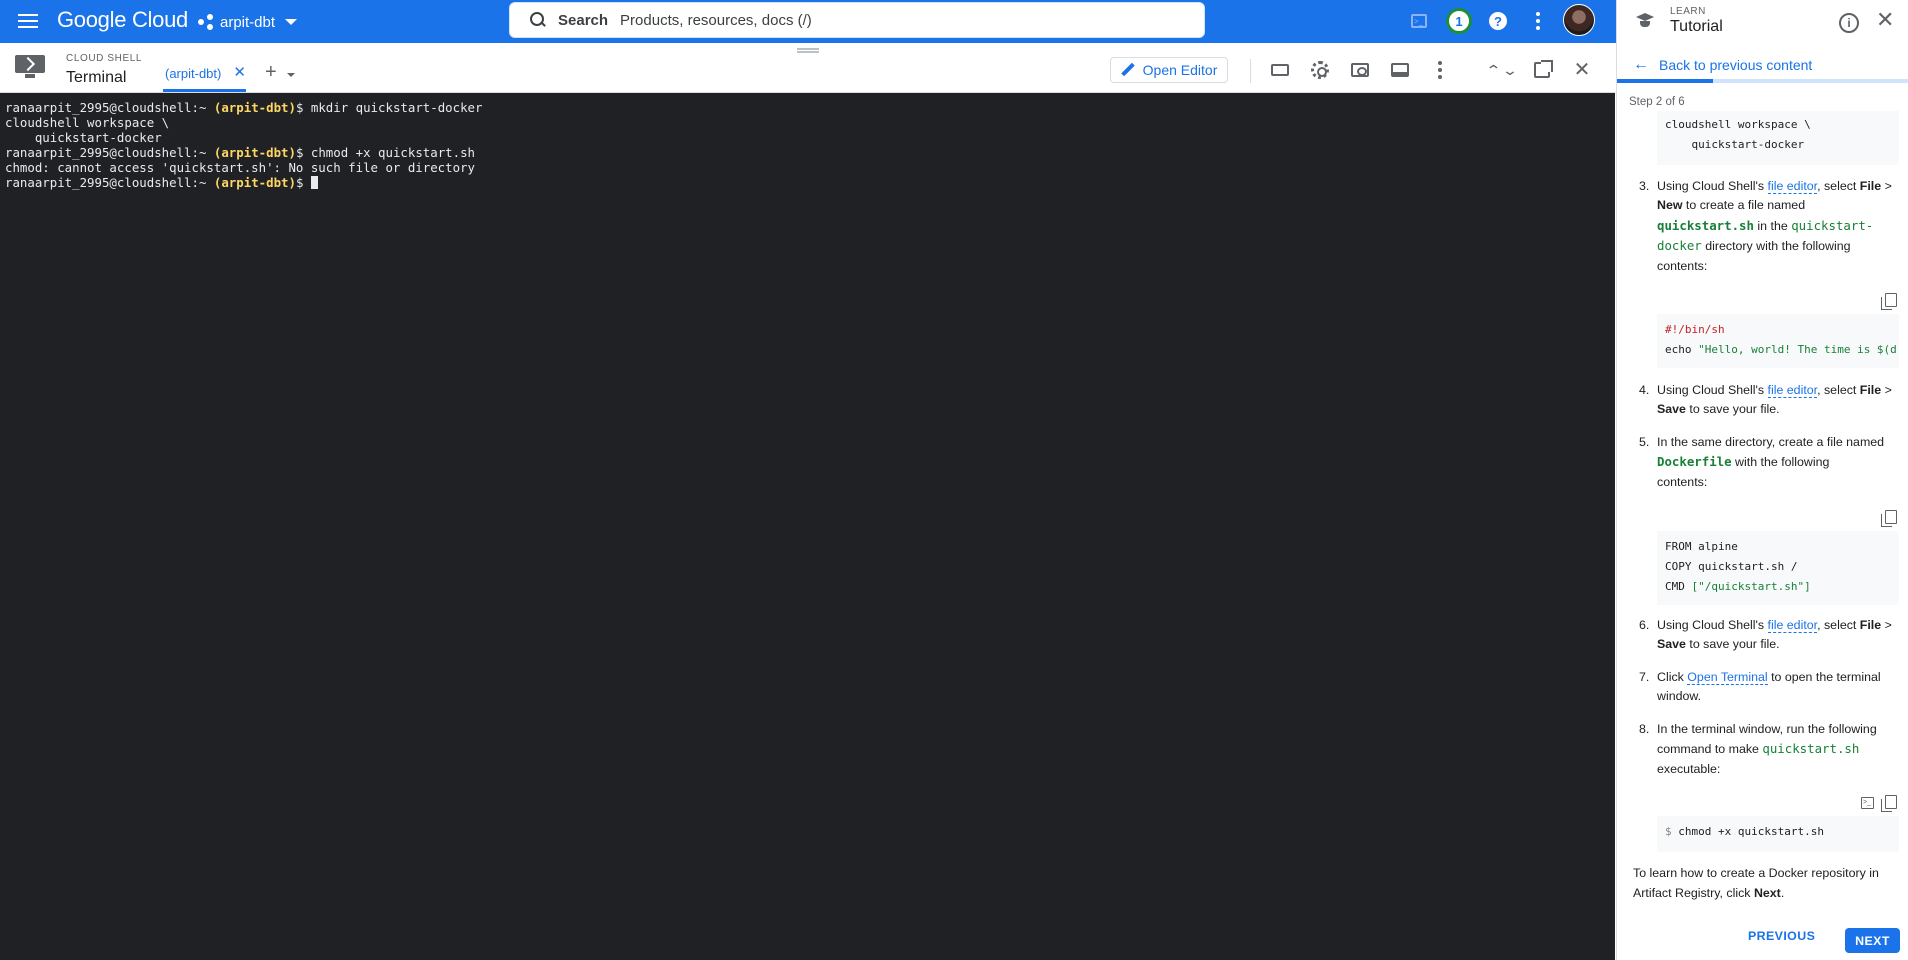  I want to click on step-indicator: Step 2 of 6, so click(1657, 102).